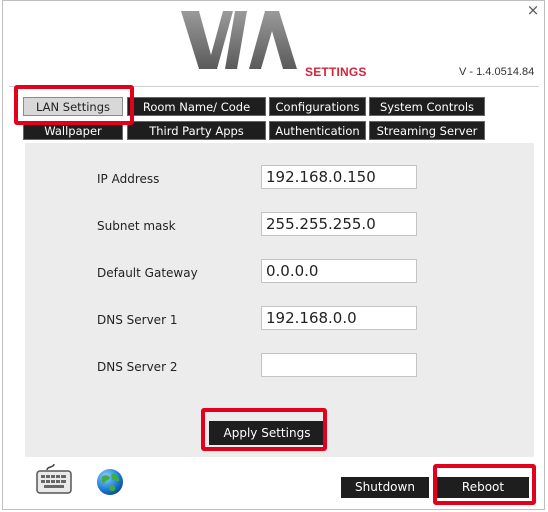 This screenshot has width=548, height=512. What do you see at coordinates (427, 130) in the screenshot?
I see `tab-streaming-server: Streaming Server` at bounding box center [427, 130].